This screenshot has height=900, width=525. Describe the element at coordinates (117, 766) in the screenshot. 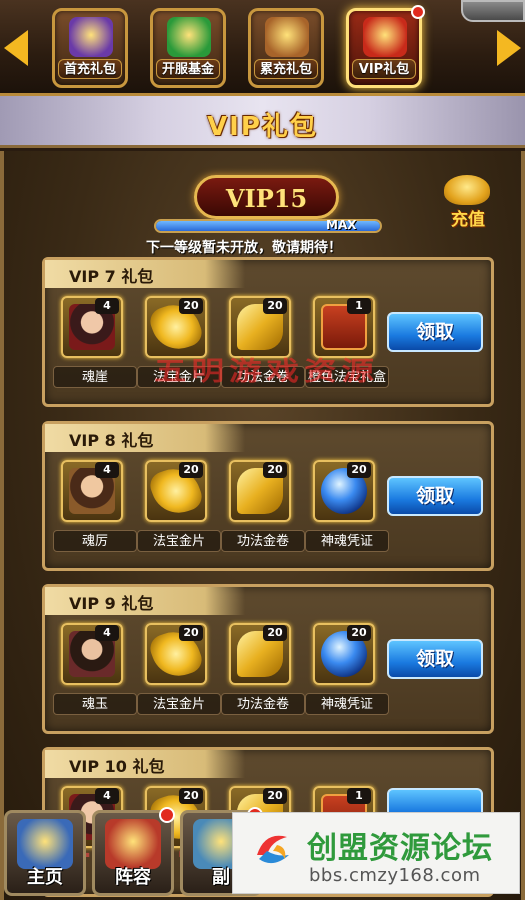

I see `package-title: VIP 10 礼包` at that location.